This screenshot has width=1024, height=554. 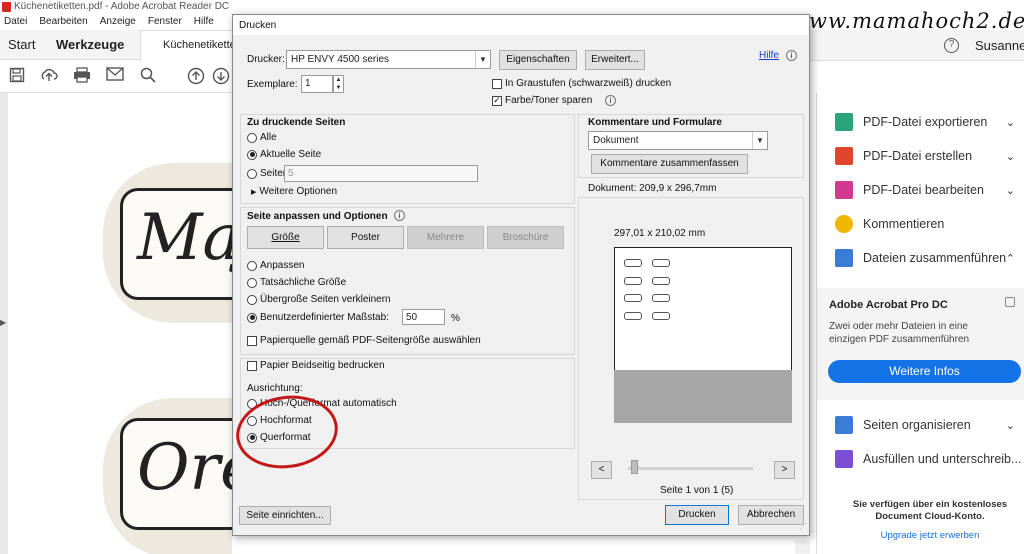 What do you see at coordinates (455, 318) in the screenshot?
I see `scale-unit: %` at bounding box center [455, 318].